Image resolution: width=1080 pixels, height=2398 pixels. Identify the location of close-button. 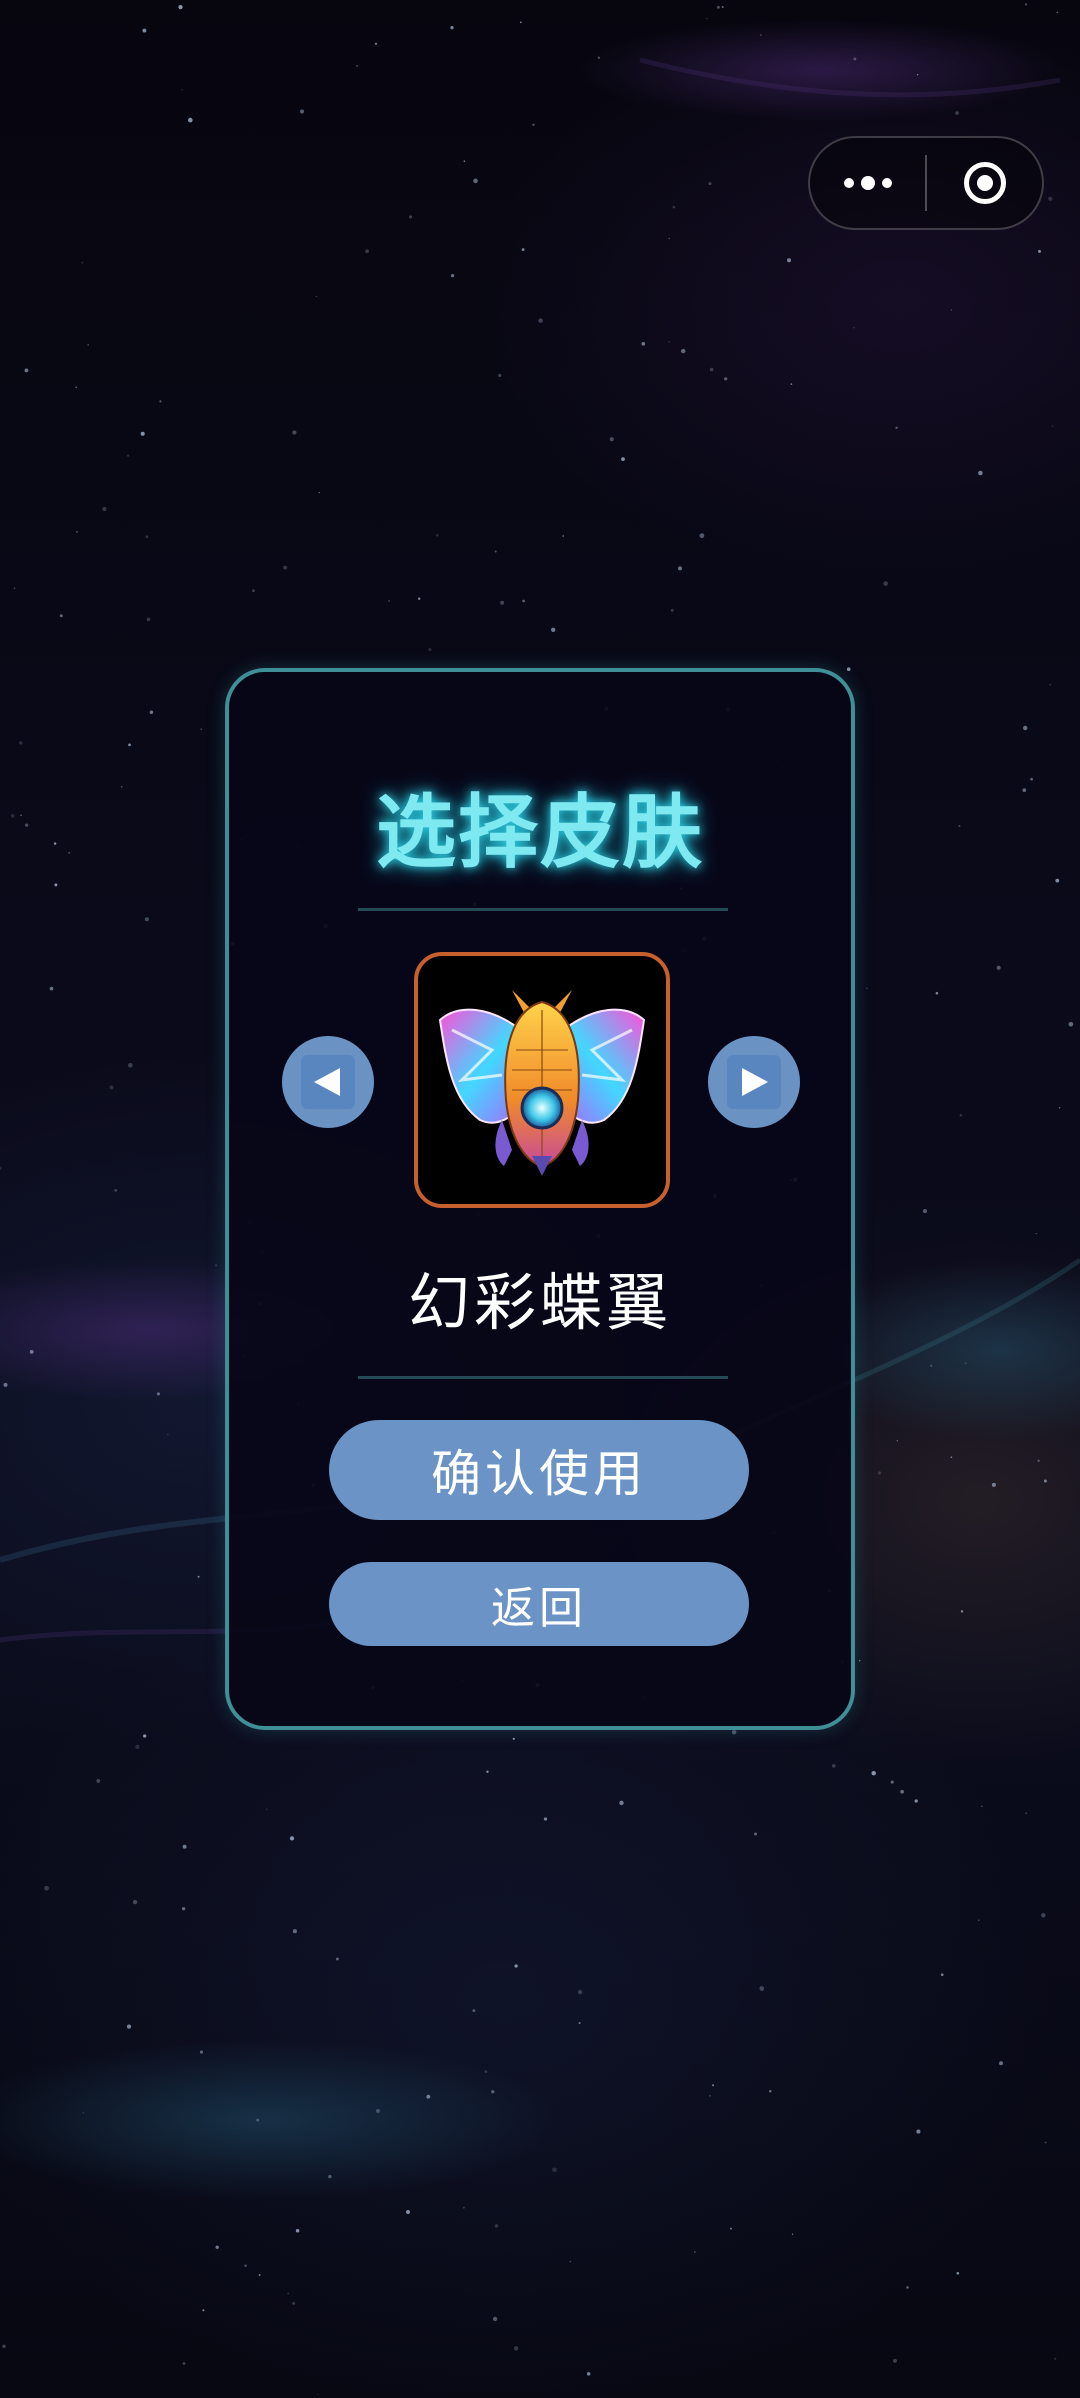
(984, 183).